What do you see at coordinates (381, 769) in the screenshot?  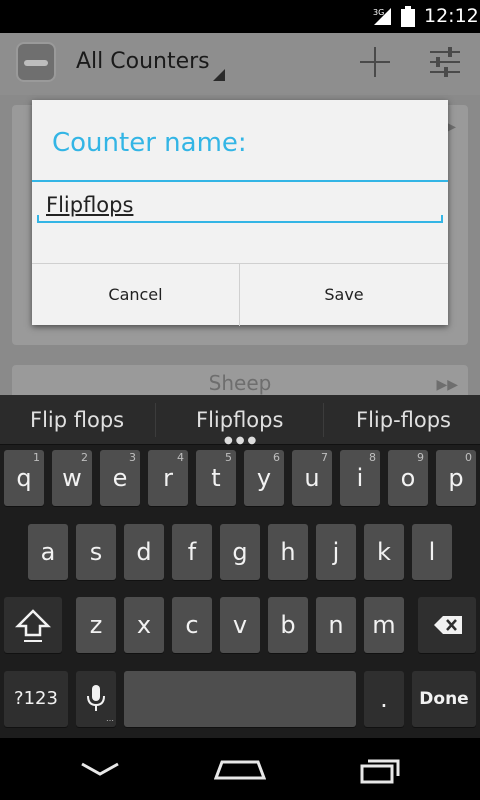 I see `recent-apps-icon` at bounding box center [381, 769].